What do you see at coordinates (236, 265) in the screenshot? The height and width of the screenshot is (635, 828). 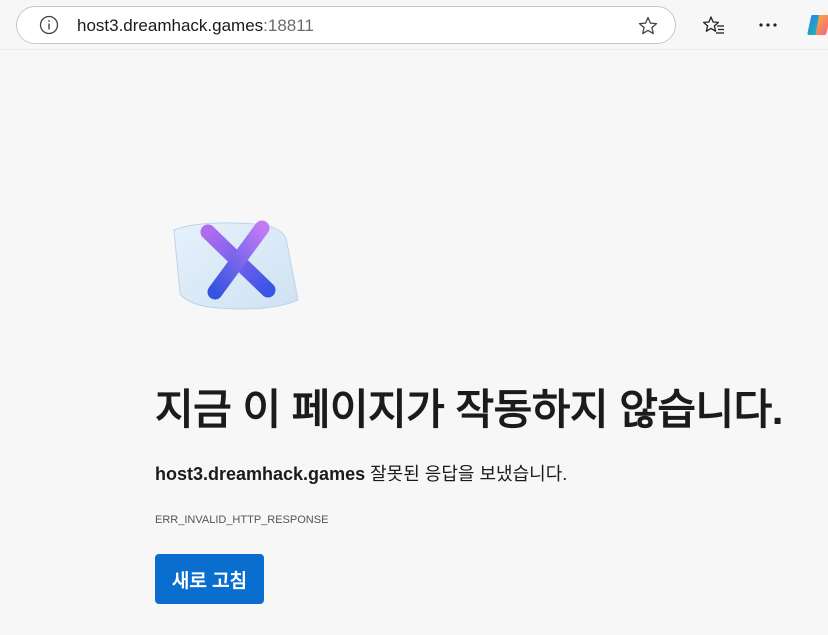 I see `error-x-icon` at bounding box center [236, 265].